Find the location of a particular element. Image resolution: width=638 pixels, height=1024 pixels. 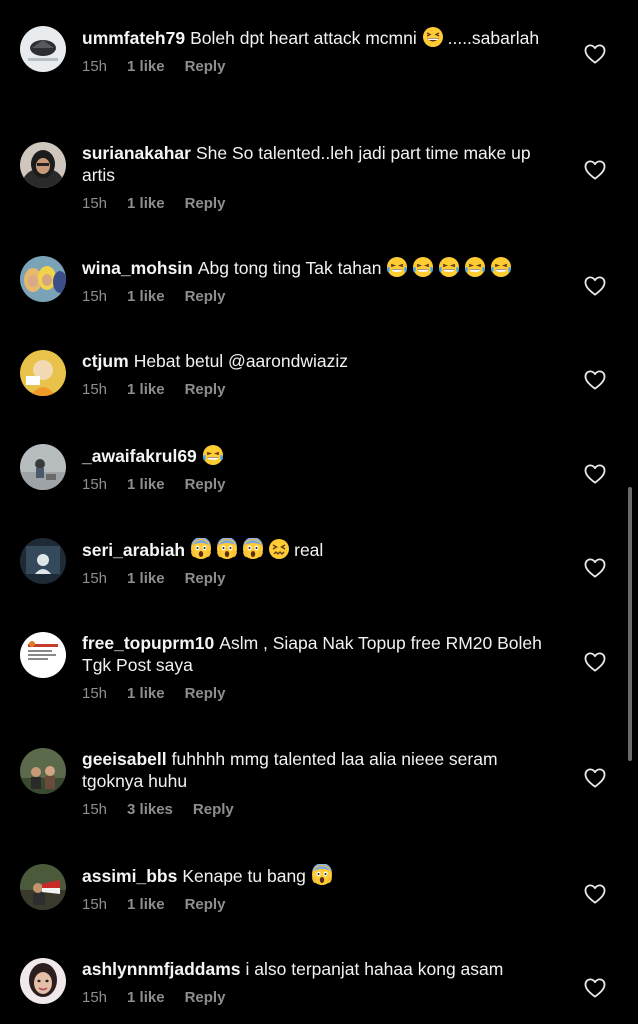

username-link: seri_arabiah is located at coordinates (133, 550).